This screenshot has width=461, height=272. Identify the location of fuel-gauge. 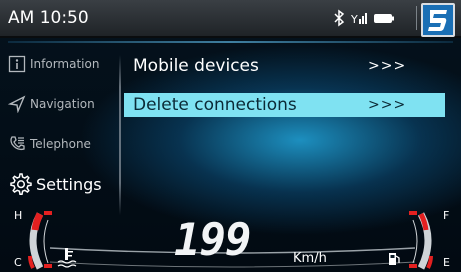
(421, 240).